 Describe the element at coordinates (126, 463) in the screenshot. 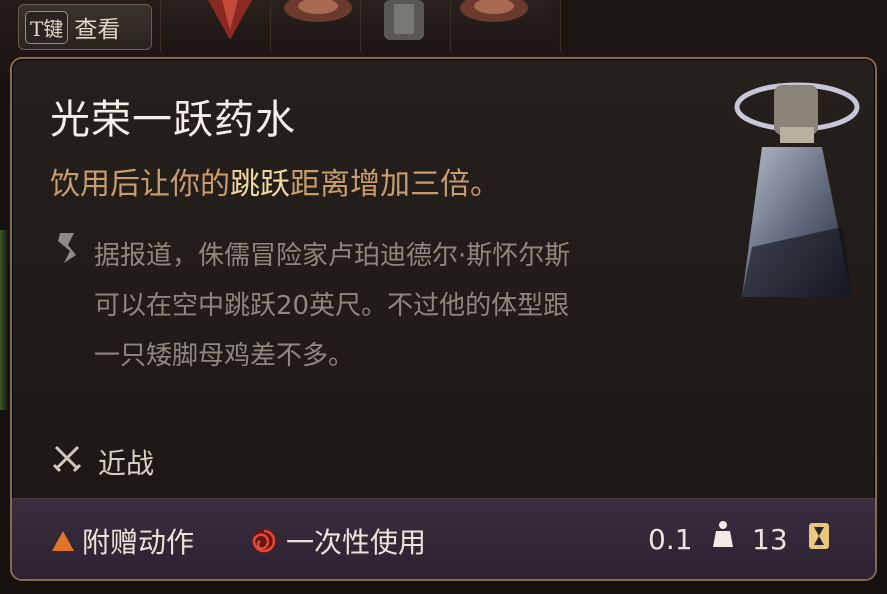

I see `attack-type-label: 近战` at that location.